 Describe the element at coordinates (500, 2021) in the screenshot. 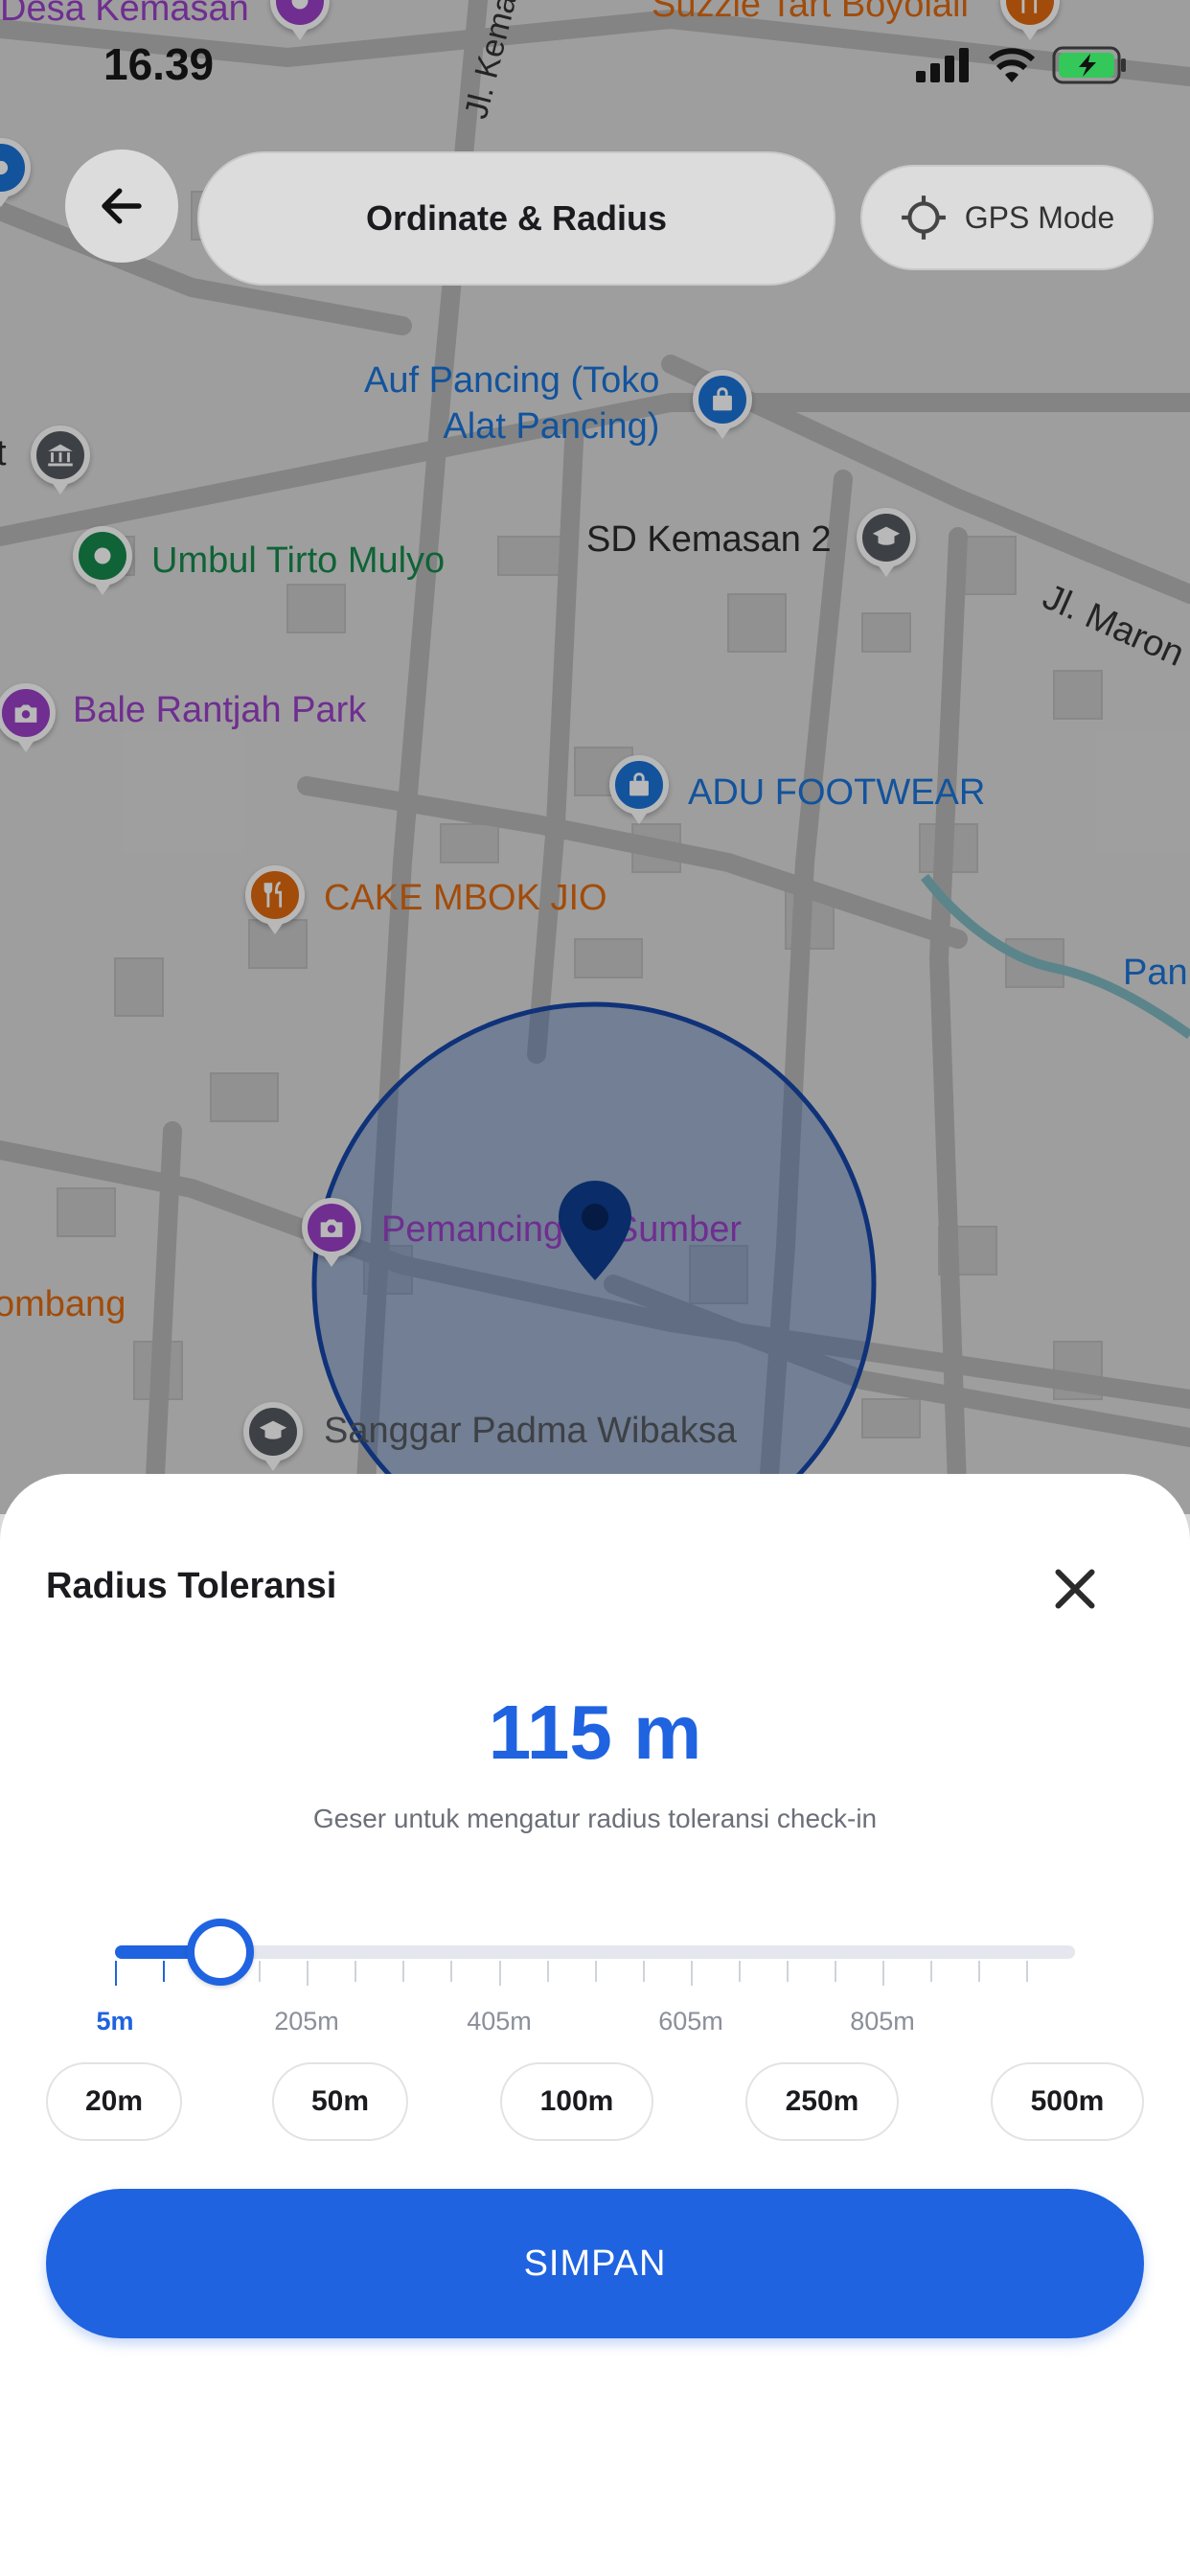

I see `tick-label: 405m` at that location.